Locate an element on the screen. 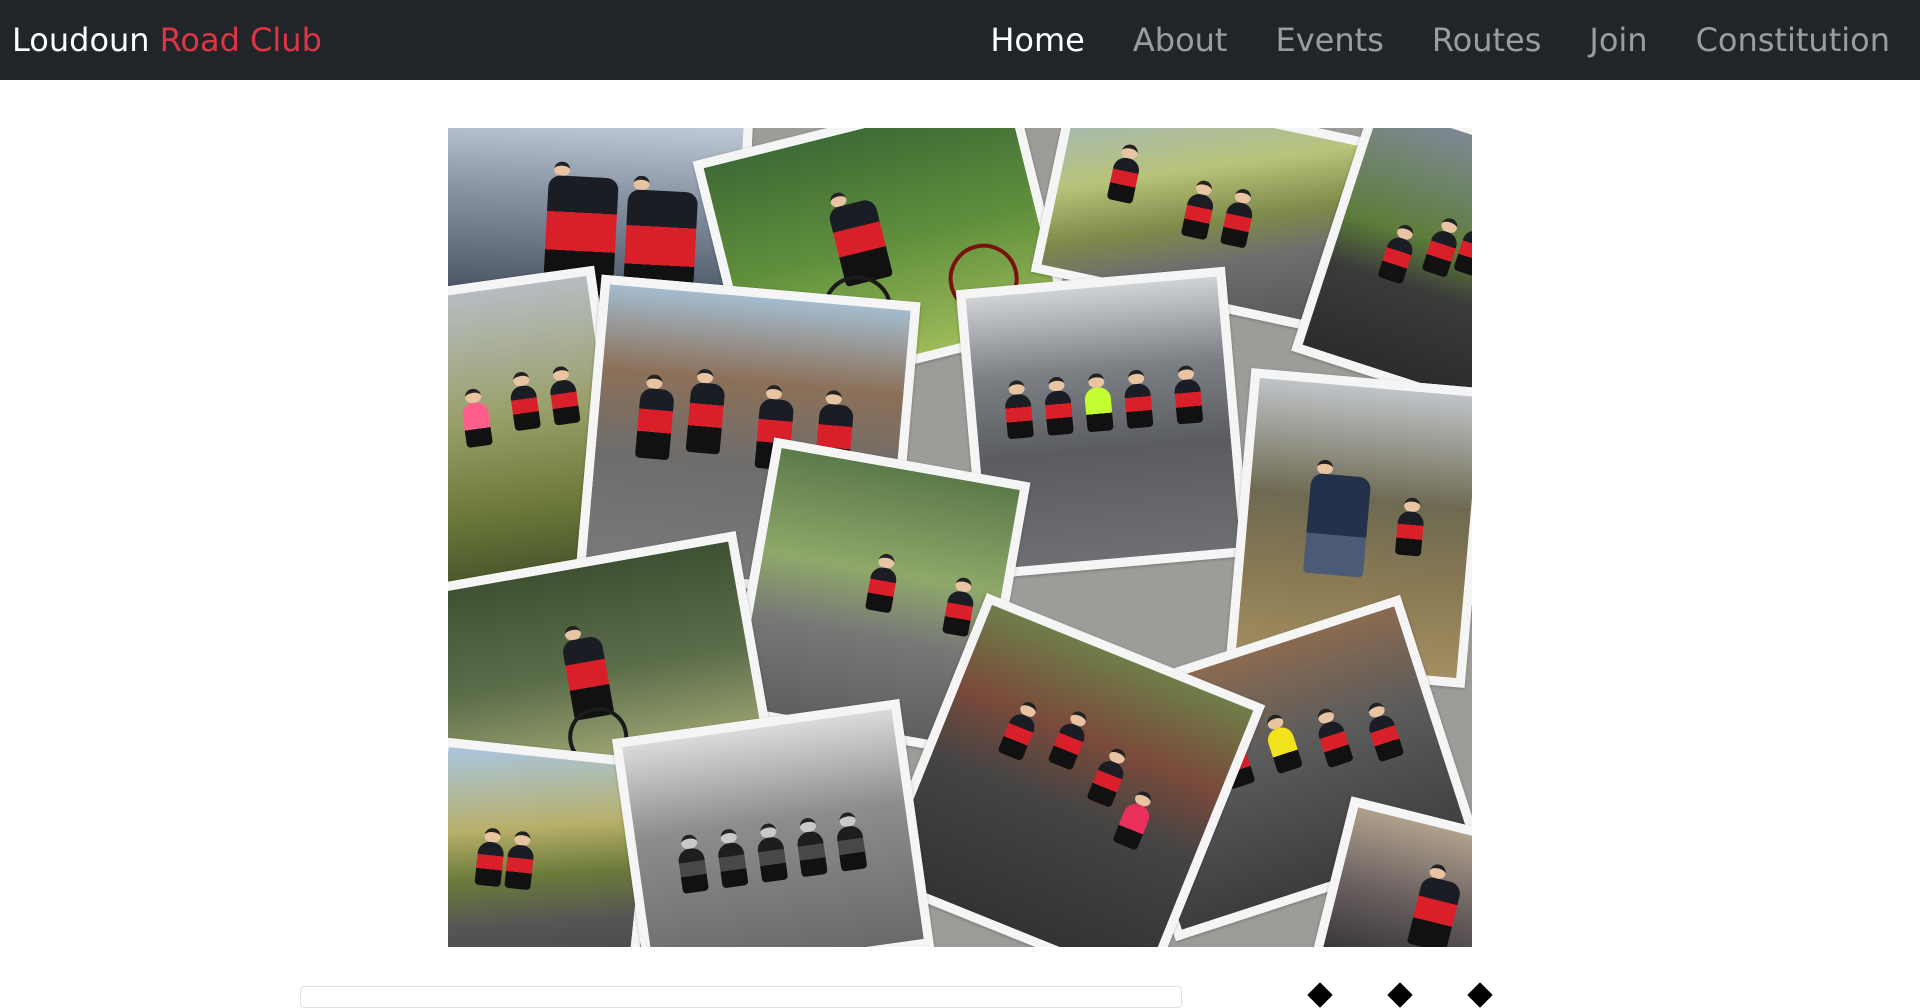 This screenshot has width=1920, height=1008. collage-photo is located at coordinates (773, 823).